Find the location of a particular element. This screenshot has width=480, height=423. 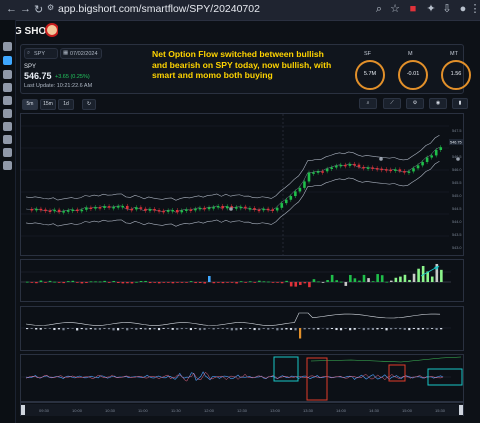

menu-icon: ⋮ is located at coordinates (474, 9).